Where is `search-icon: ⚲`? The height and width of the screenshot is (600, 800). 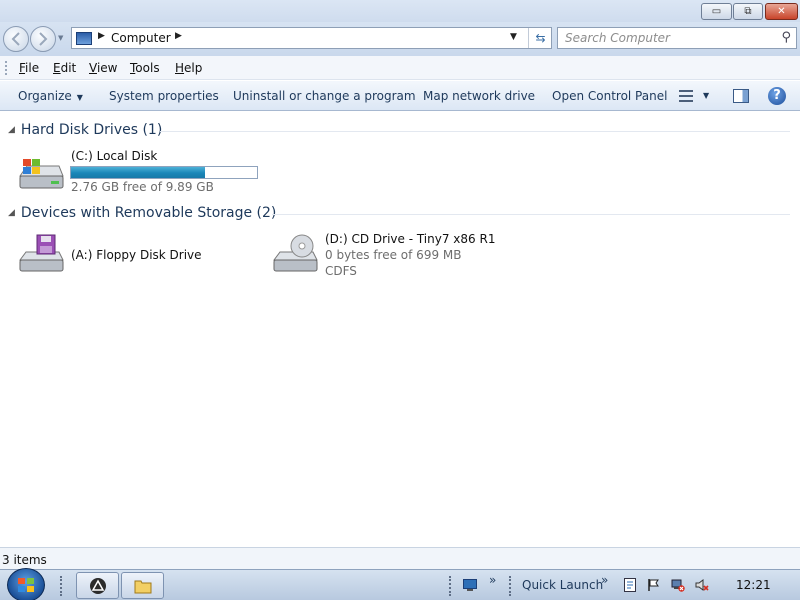 search-icon: ⚲ is located at coordinates (786, 37).